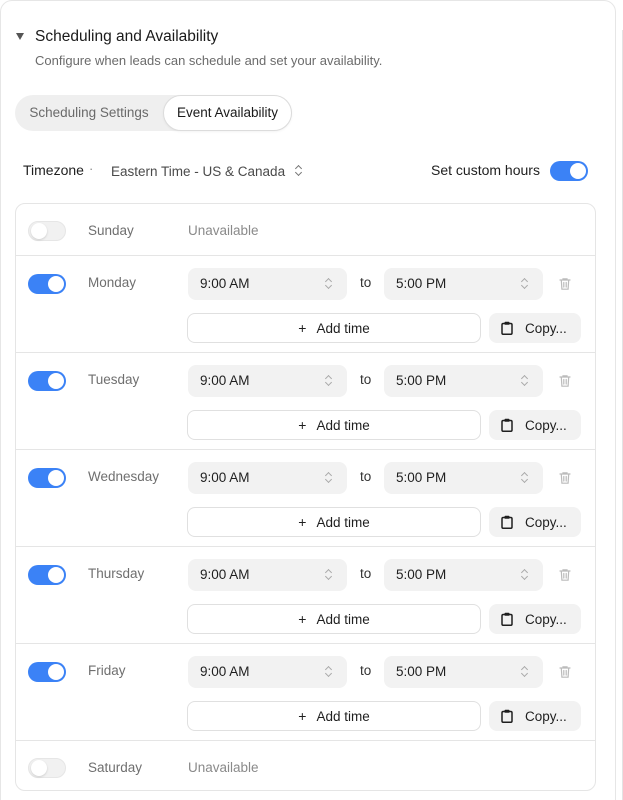 The image size is (623, 800). I want to click on timezone-select: Eastern Time - US & Canada, so click(207, 171).